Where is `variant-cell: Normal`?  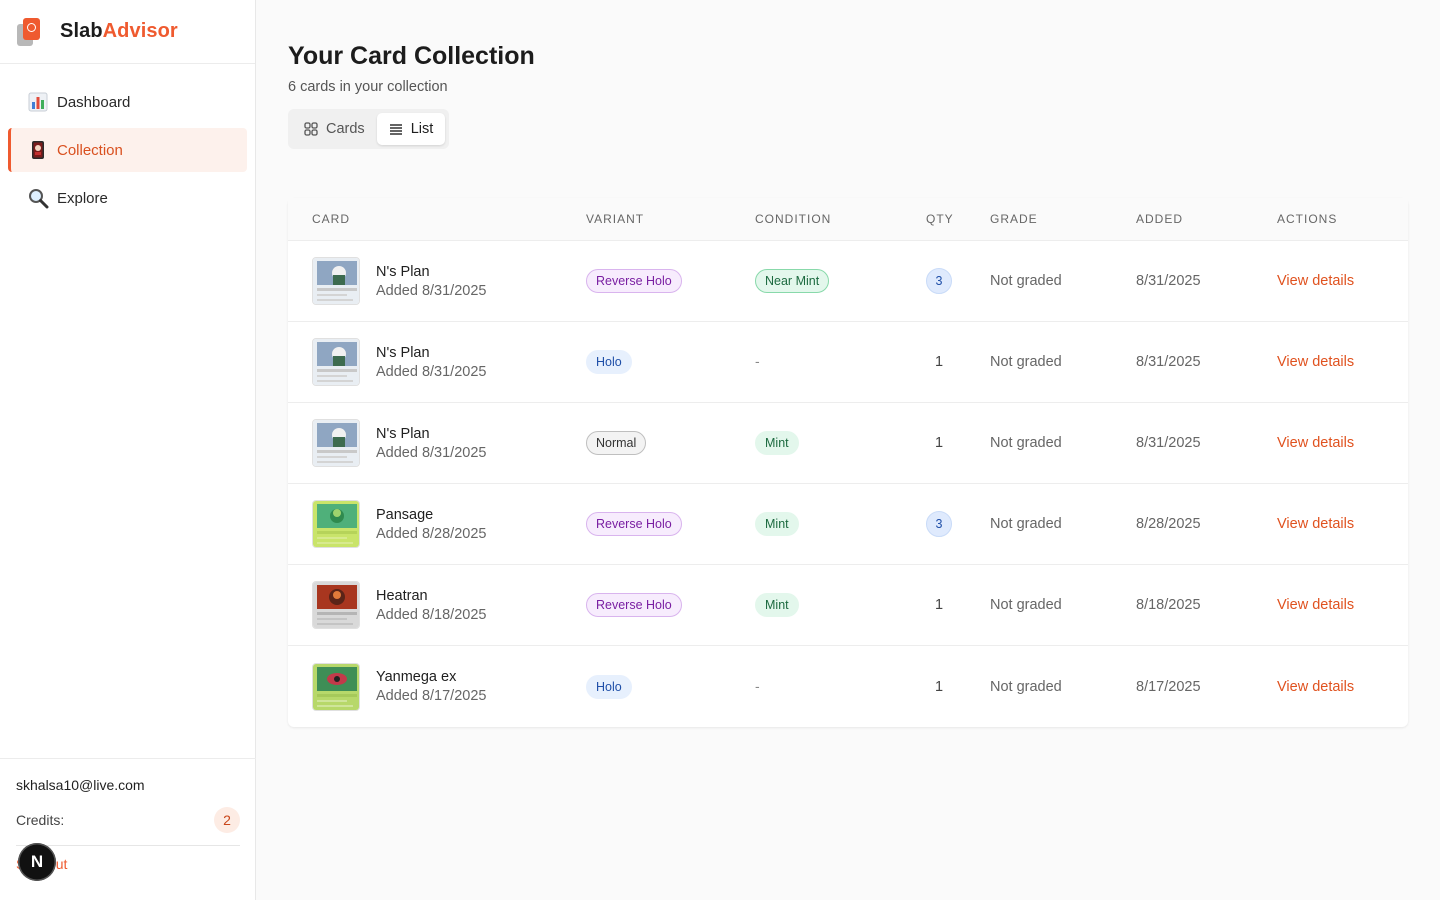 variant-cell: Normal is located at coordinates (670, 443).